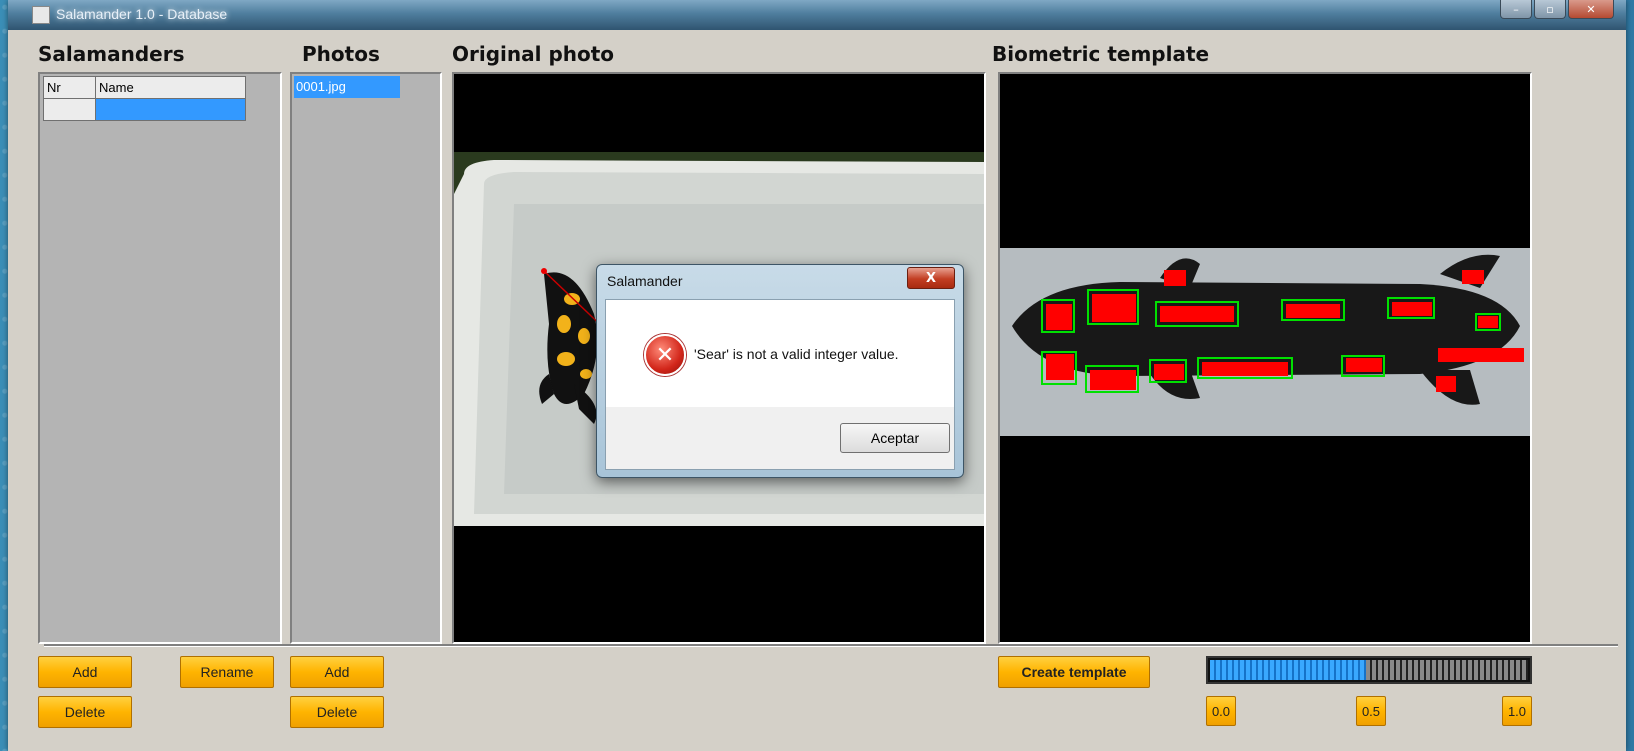 Image resolution: width=1634 pixels, height=751 pixels. Describe the element at coordinates (1074, 672) in the screenshot. I see `create-template-button: Create template` at that location.